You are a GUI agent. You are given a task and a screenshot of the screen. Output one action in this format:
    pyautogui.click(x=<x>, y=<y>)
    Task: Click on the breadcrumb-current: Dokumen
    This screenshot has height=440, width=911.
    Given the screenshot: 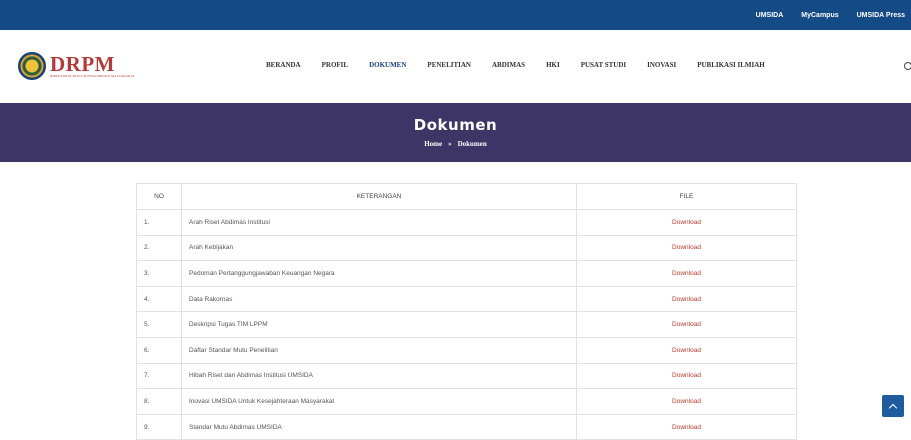 What is the action you would take?
    pyautogui.click(x=472, y=144)
    